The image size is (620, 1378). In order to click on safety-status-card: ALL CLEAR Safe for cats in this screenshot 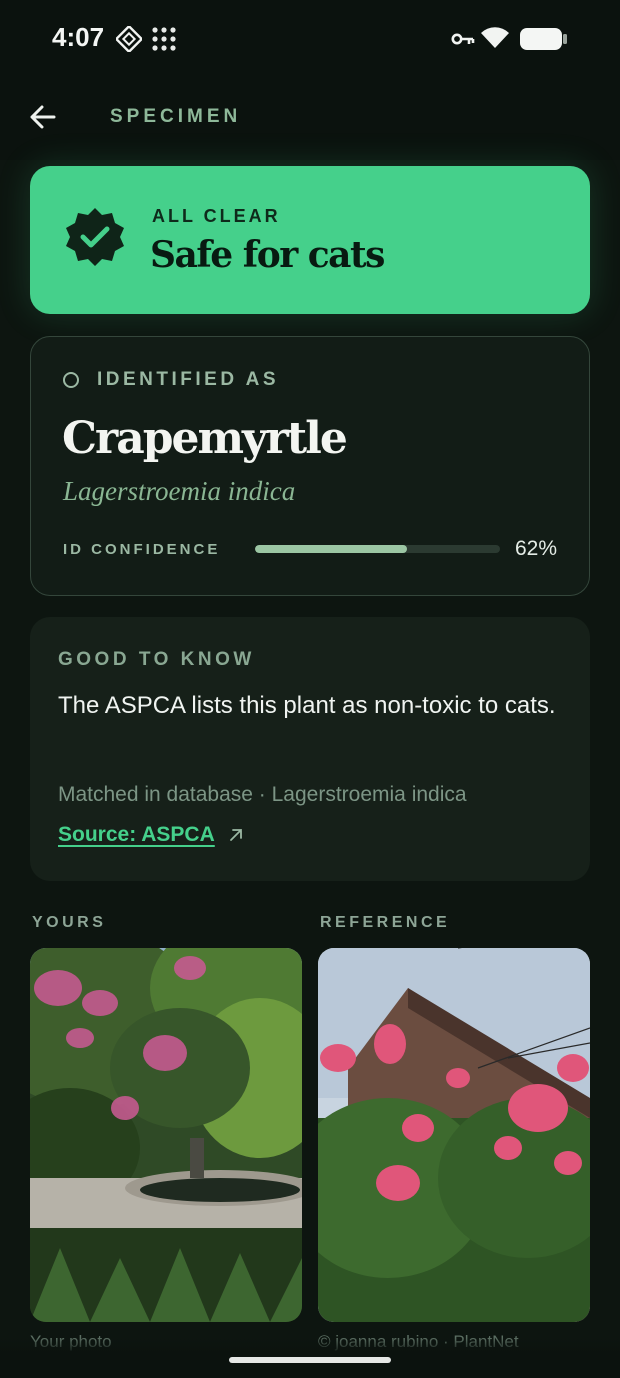, I will do `click(310, 240)`.